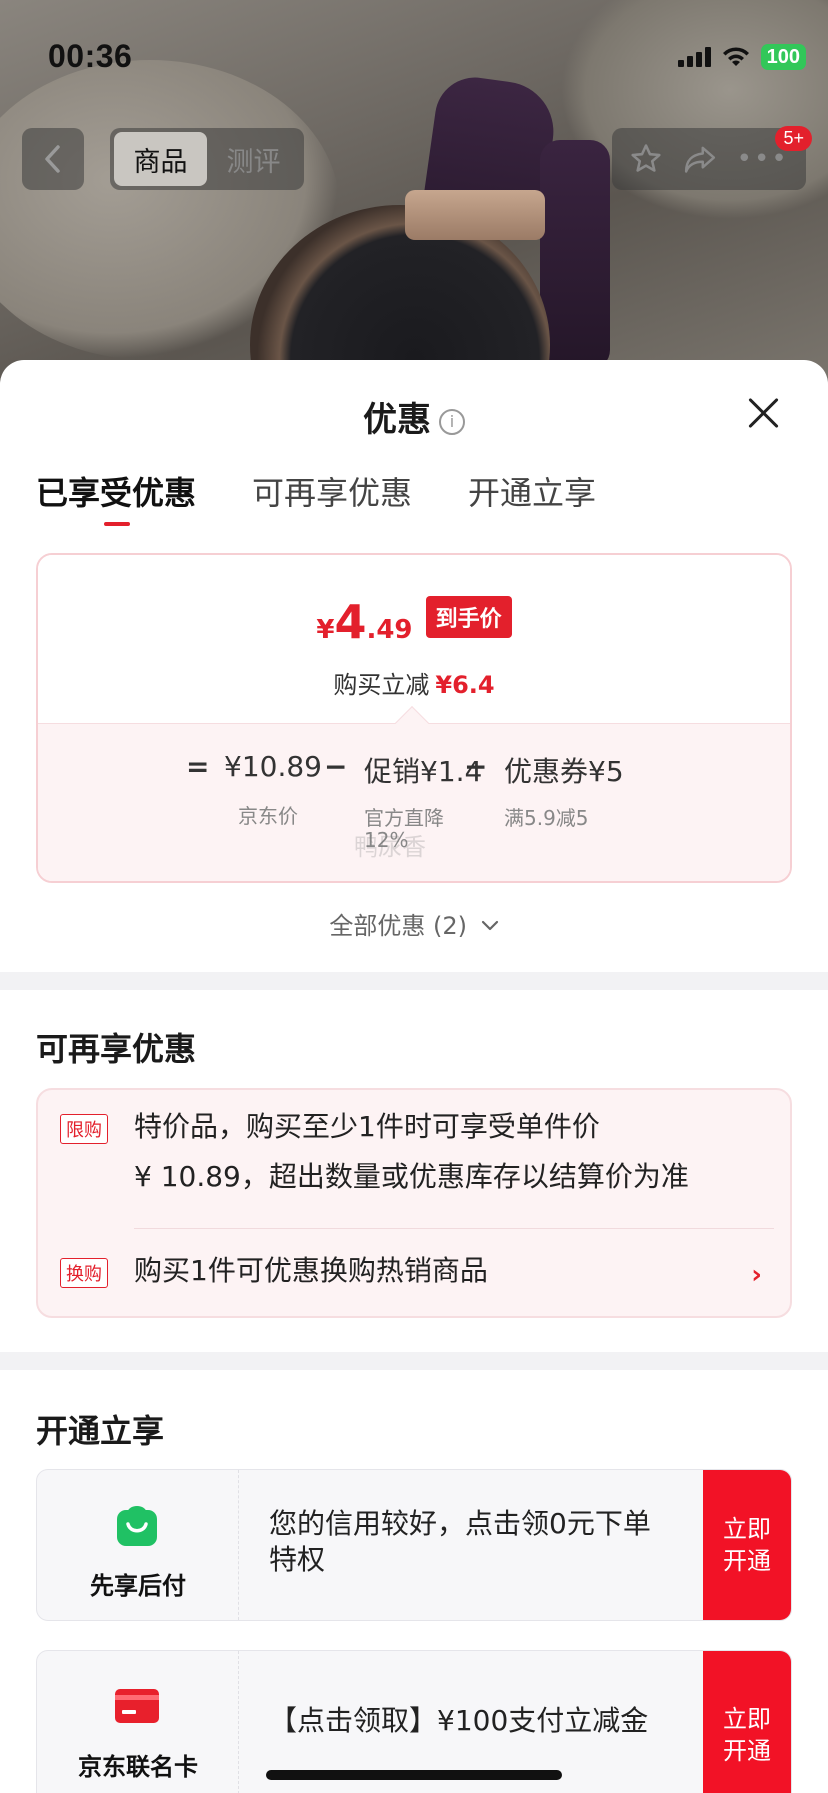 This screenshot has height=1793, width=828. What do you see at coordinates (90, 56) in the screenshot?
I see `status-time: 00:36` at bounding box center [90, 56].